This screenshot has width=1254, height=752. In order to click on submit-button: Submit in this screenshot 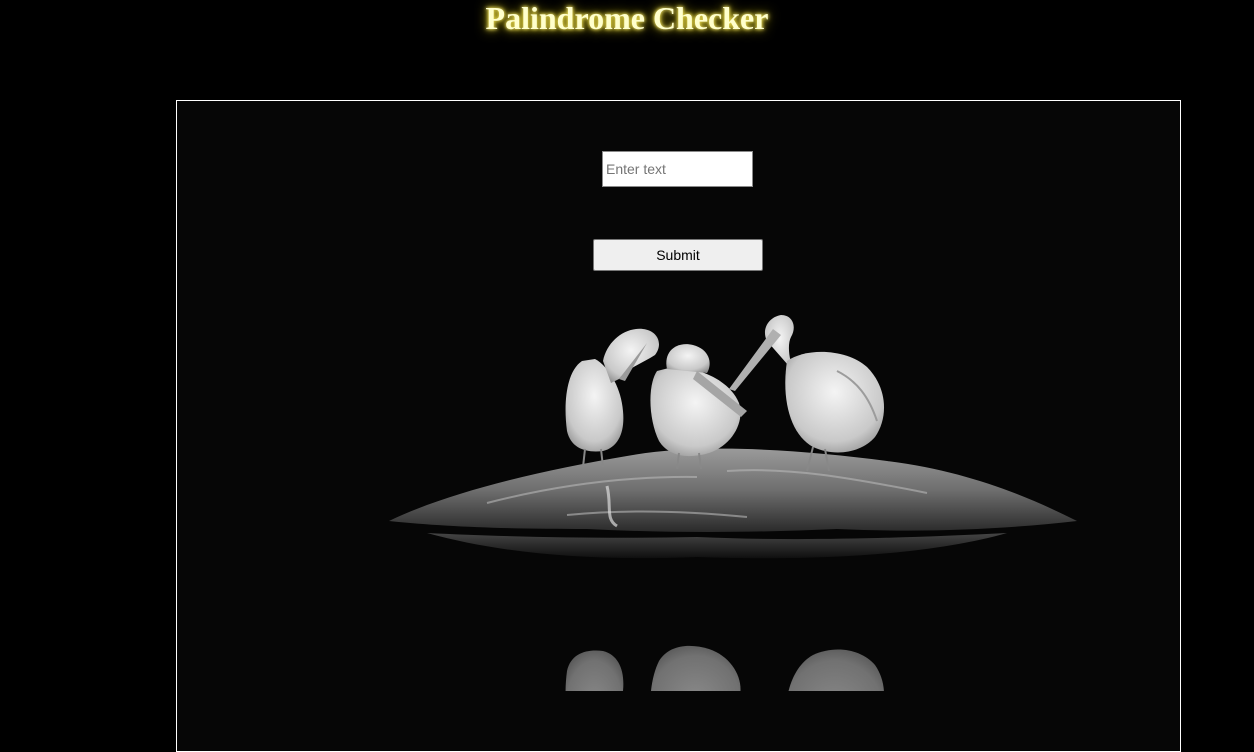, I will do `click(678, 255)`.